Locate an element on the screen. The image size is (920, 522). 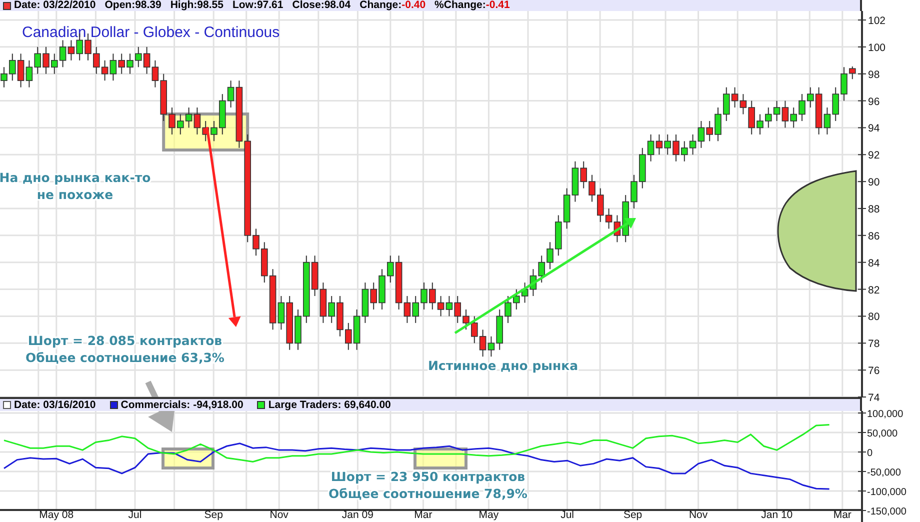
axis-label: 94 is located at coordinates (874, 128).